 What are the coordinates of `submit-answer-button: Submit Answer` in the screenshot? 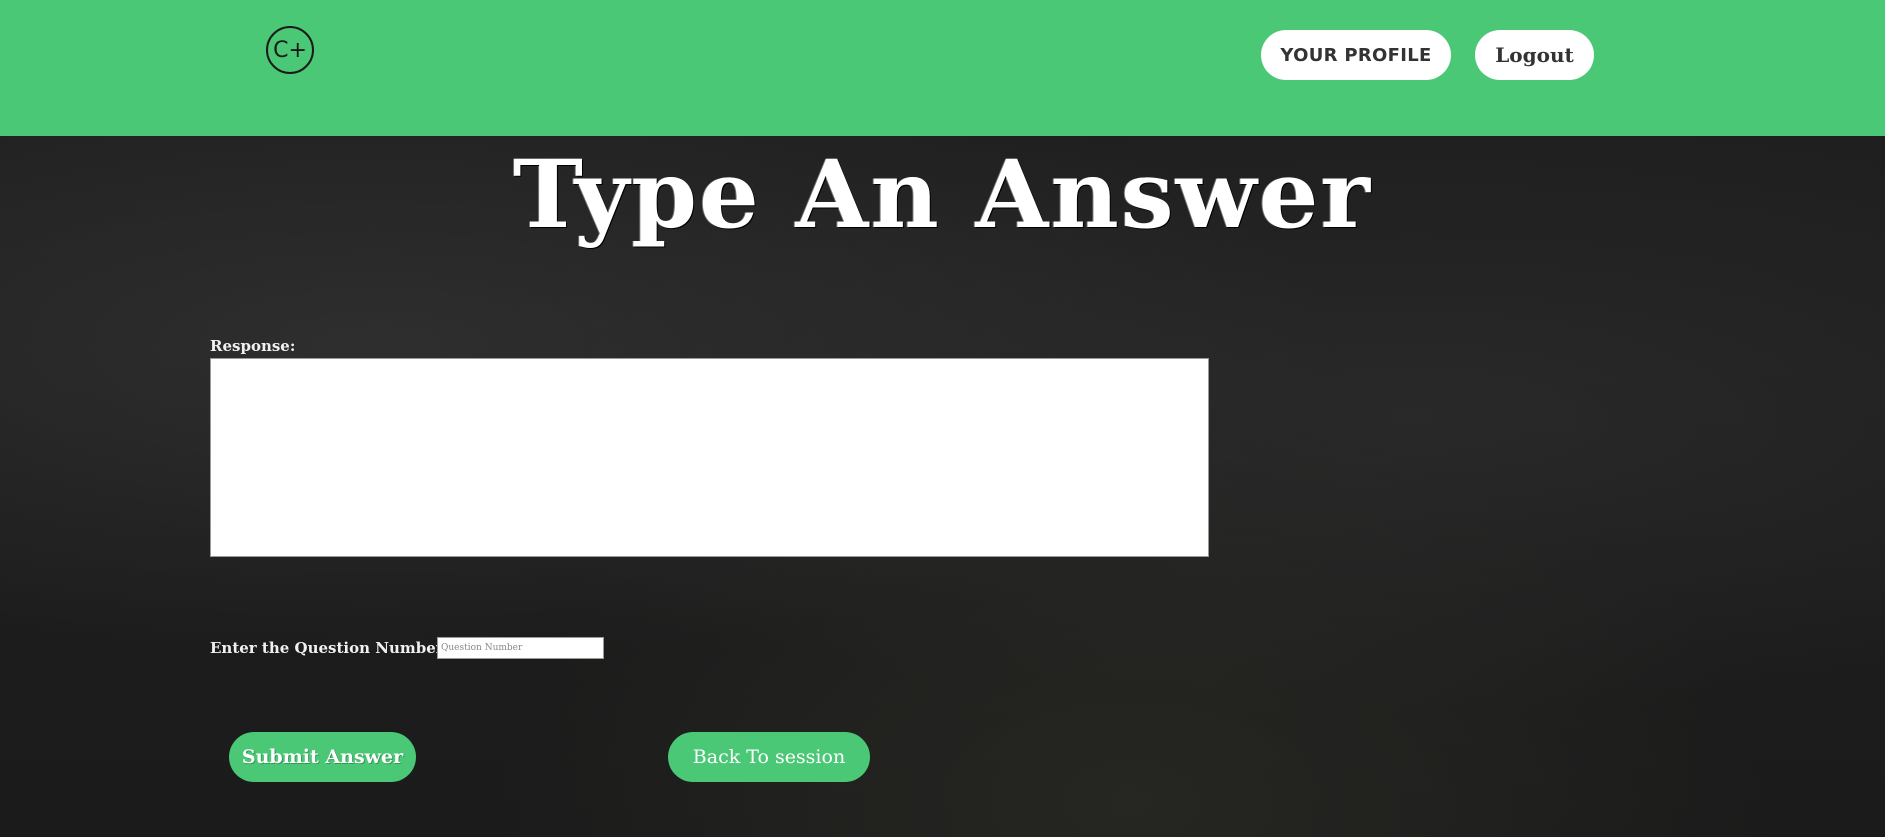 It's located at (322, 757).